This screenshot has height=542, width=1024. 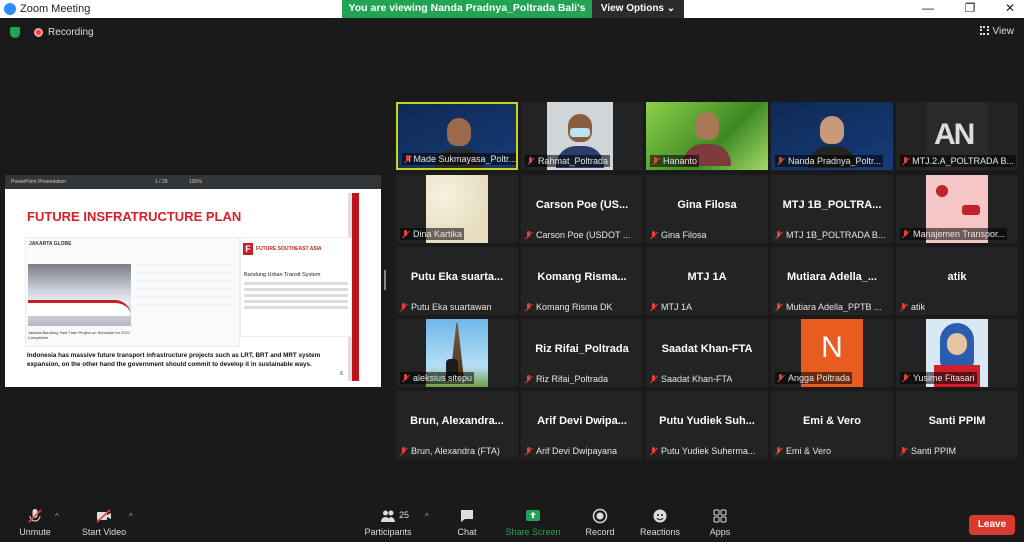 What do you see at coordinates (720, 522) in the screenshot?
I see `apps-button: Apps` at bounding box center [720, 522].